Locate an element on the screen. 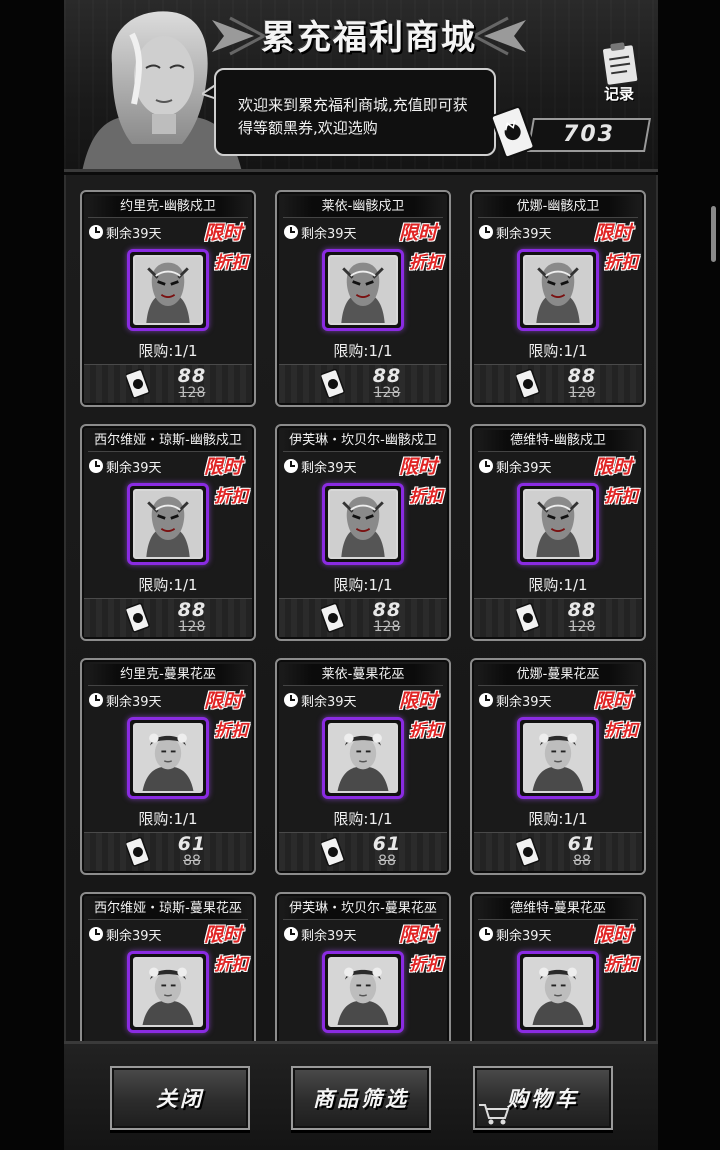 The image size is (720, 1150). product-card: 西尔维娅・琼斯-幽骸戍卫 剩余39天 限时 折扣 限购:1/1 88 128 is located at coordinates (168, 532).